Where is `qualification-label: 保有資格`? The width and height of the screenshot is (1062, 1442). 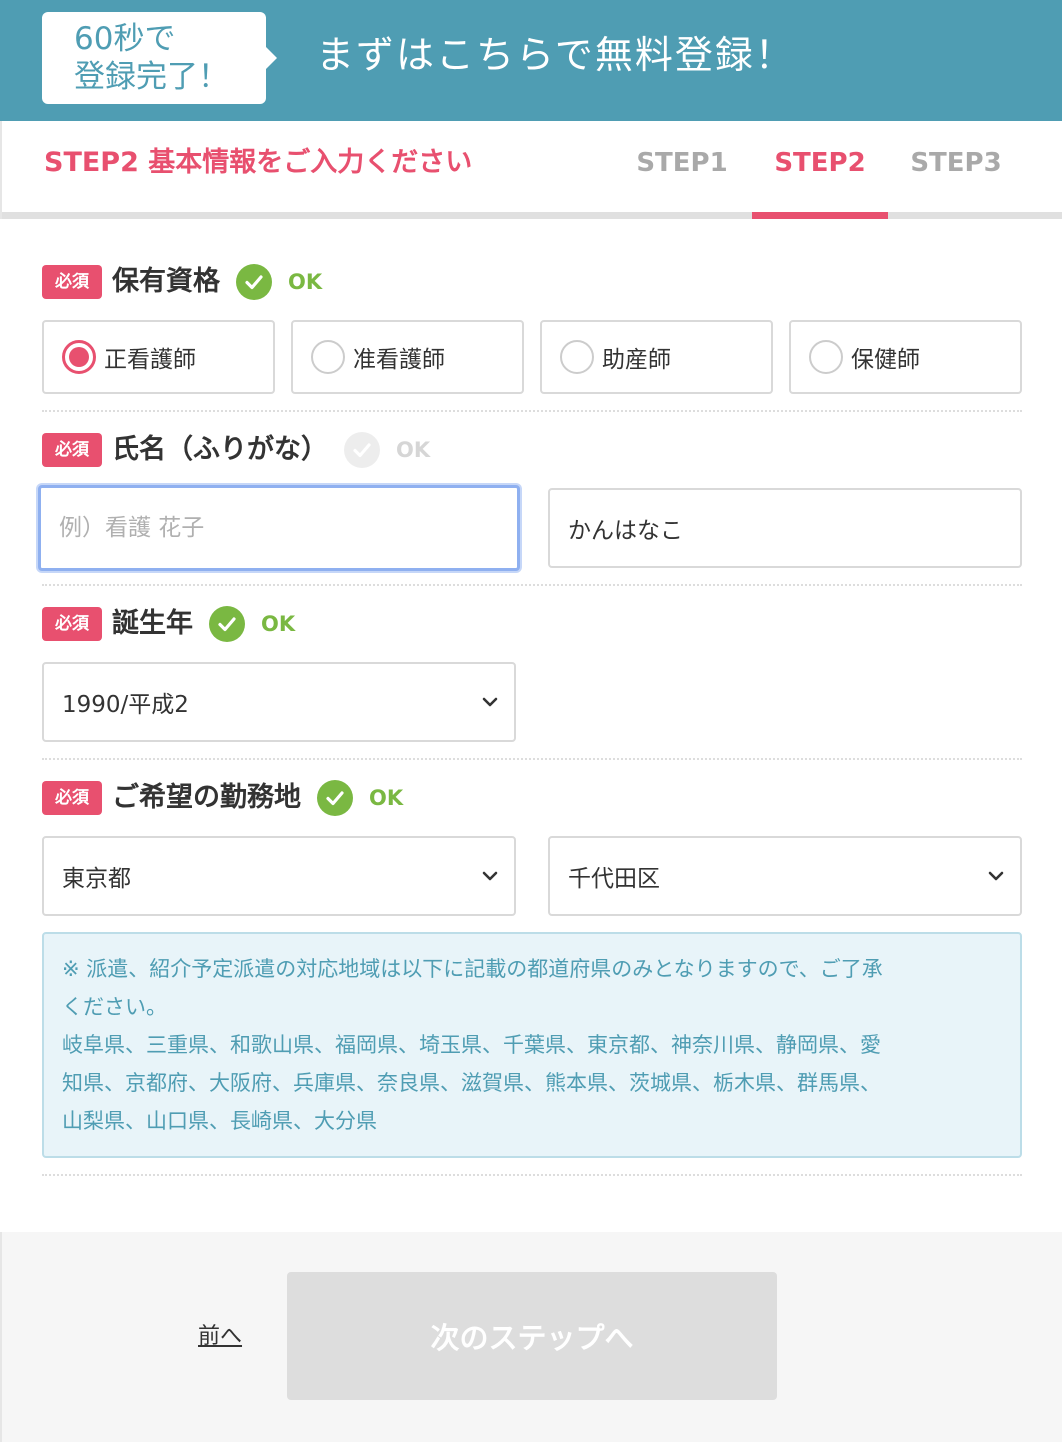
qualification-label: 保有資格 is located at coordinates (166, 281).